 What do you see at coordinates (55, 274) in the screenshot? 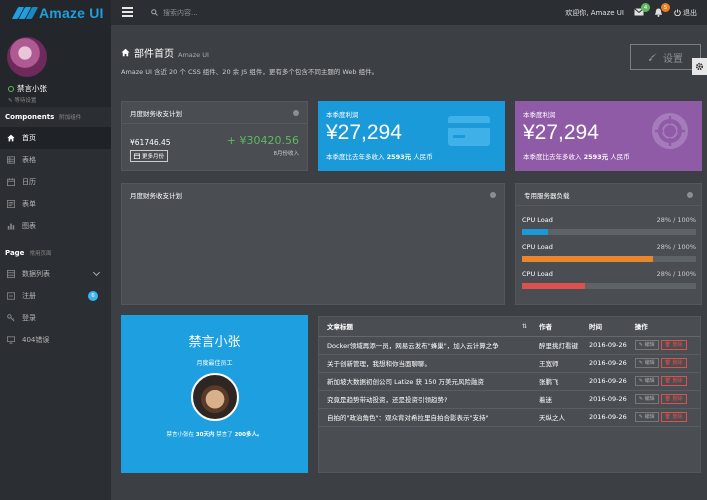
I see `sidebar-item-data-list: 数据列表` at bounding box center [55, 274].